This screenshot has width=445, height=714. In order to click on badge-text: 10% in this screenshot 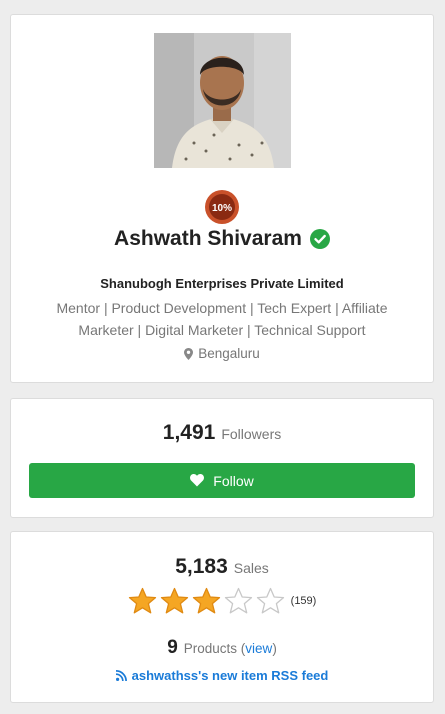, I will do `click(222, 208)`.